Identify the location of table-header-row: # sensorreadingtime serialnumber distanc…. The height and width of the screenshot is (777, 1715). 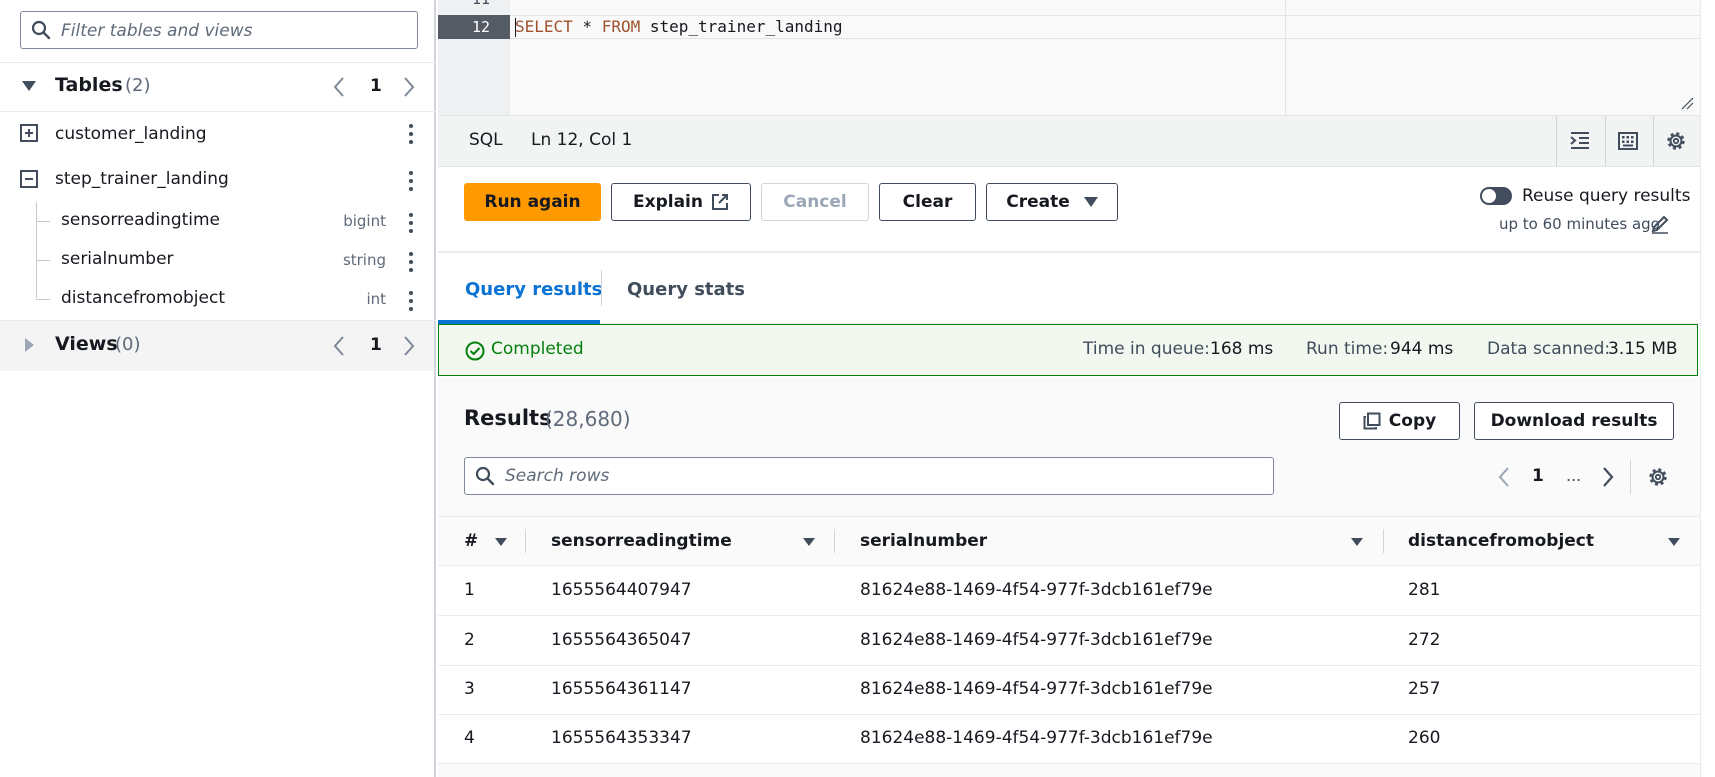
(1069, 541).